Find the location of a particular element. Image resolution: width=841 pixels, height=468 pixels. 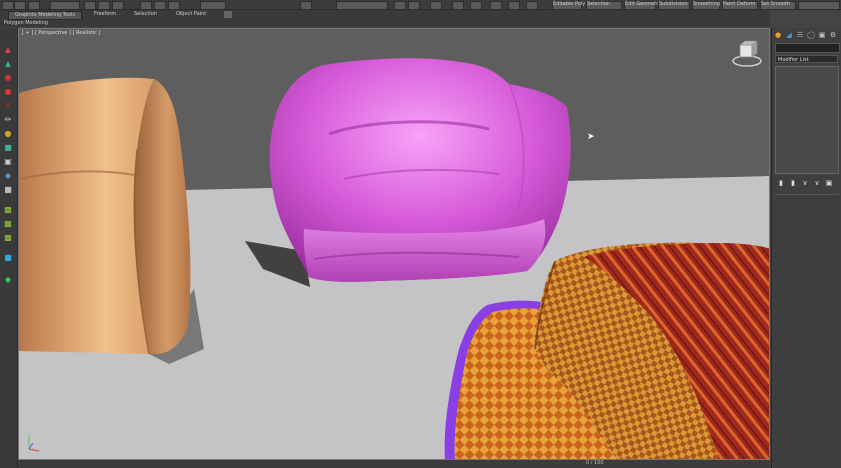

tab-graphite-modeling-tools: Graphite Modeling Tools is located at coordinates (45, 15).